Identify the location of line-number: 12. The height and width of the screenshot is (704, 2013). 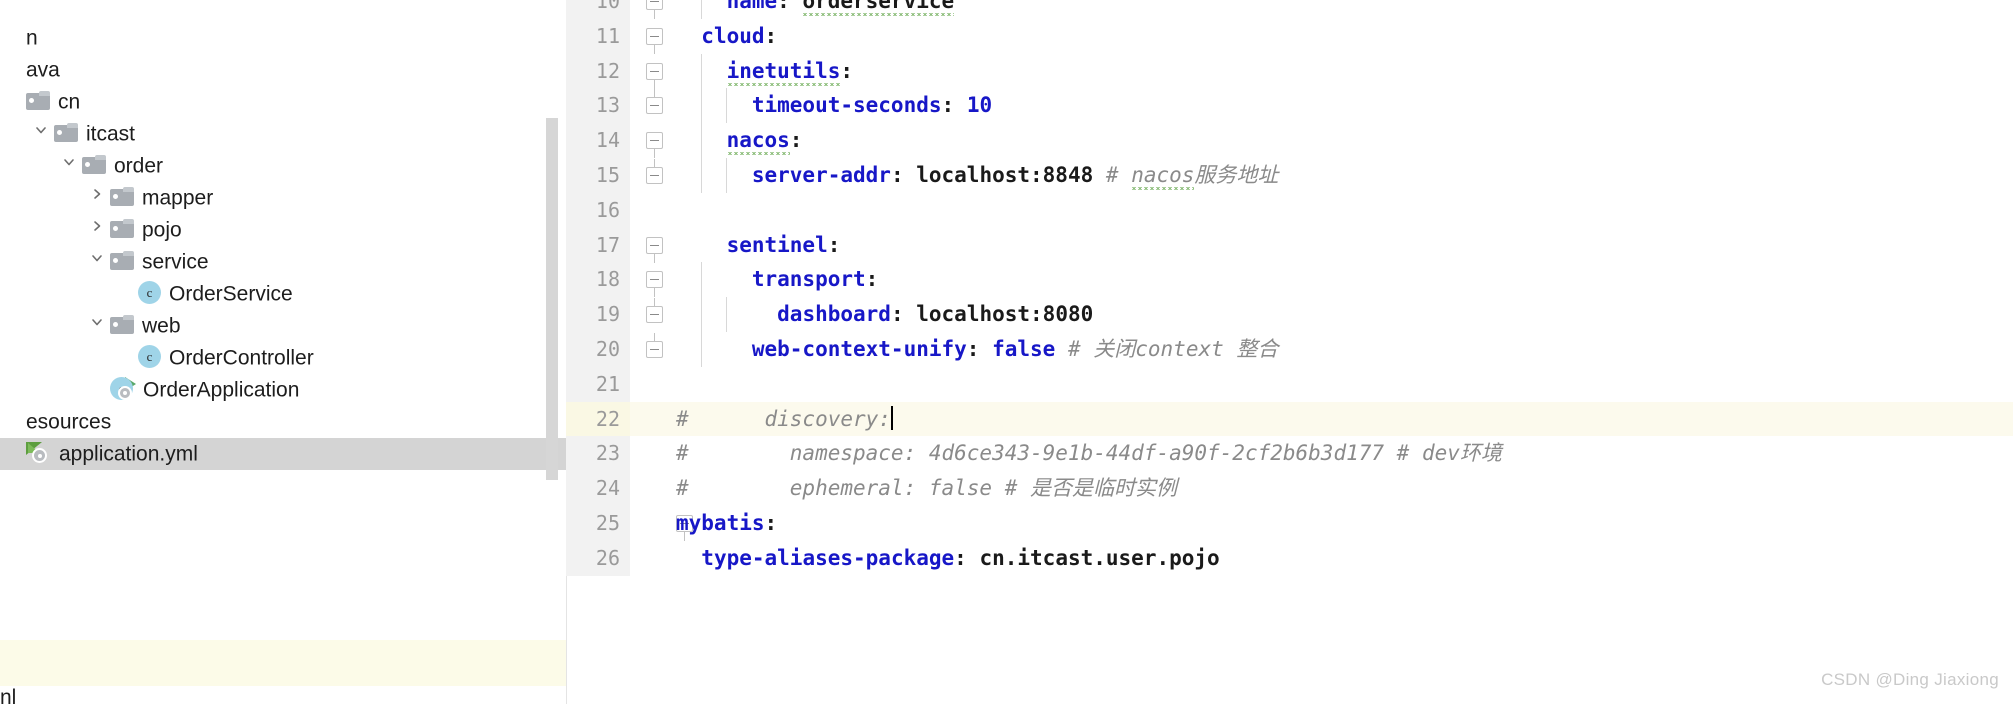
(598, 71).